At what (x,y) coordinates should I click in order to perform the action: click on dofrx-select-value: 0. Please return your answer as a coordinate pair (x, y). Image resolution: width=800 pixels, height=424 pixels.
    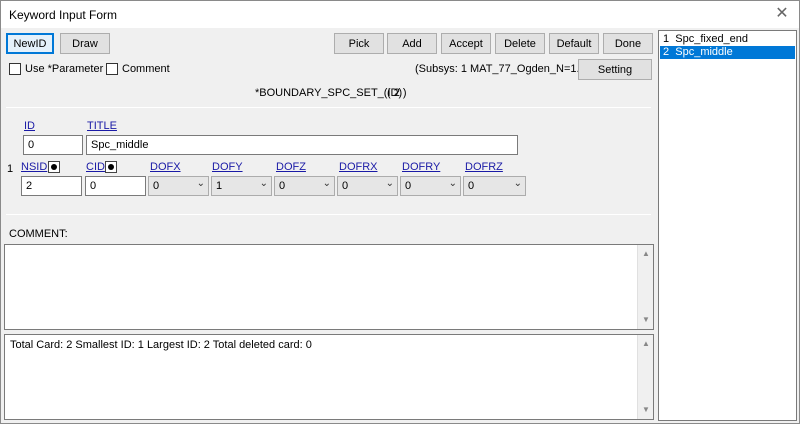
    Looking at the image, I should click on (345, 186).